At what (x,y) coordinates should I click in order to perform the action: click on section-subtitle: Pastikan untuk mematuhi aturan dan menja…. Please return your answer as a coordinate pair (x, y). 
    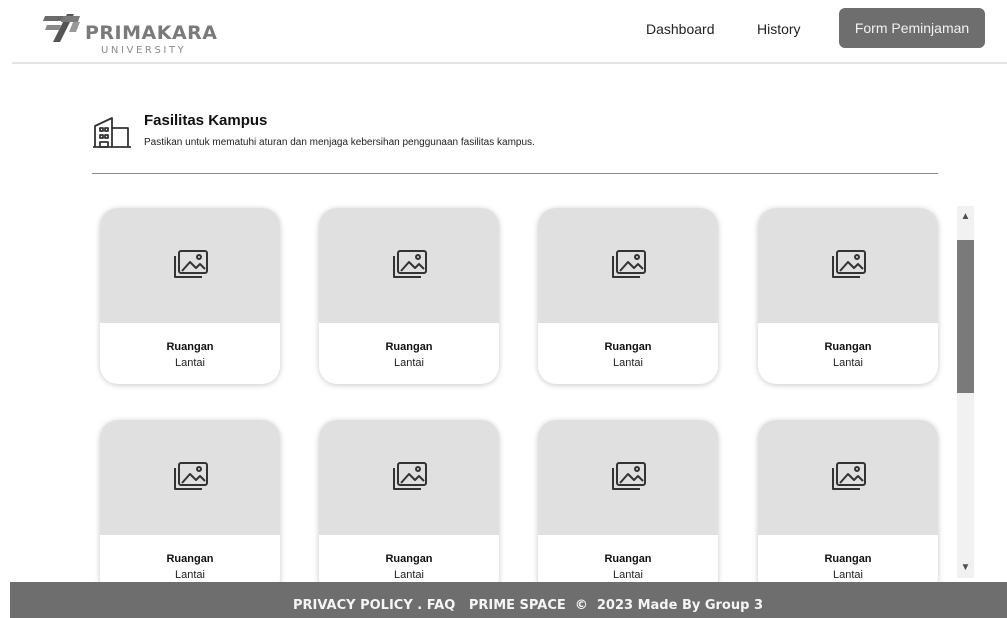
    Looking at the image, I should click on (339, 142).